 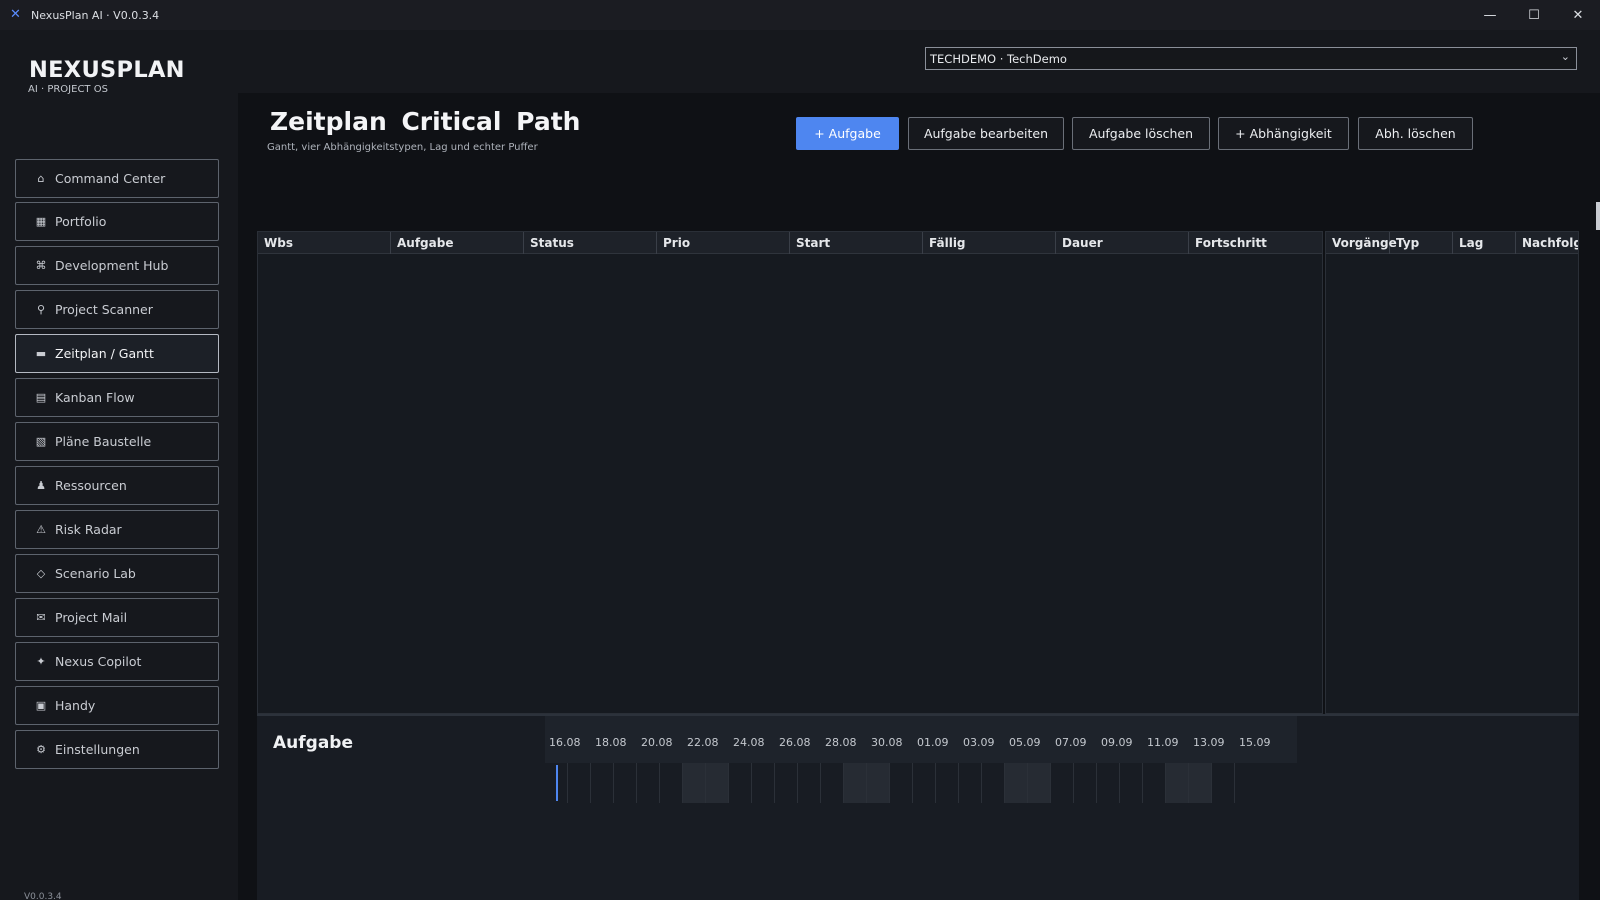 What do you see at coordinates (1141, 133) in the screenshot?
I see `delete-task-button: Aufgabe löschen` at bounding box center [1141, 133].